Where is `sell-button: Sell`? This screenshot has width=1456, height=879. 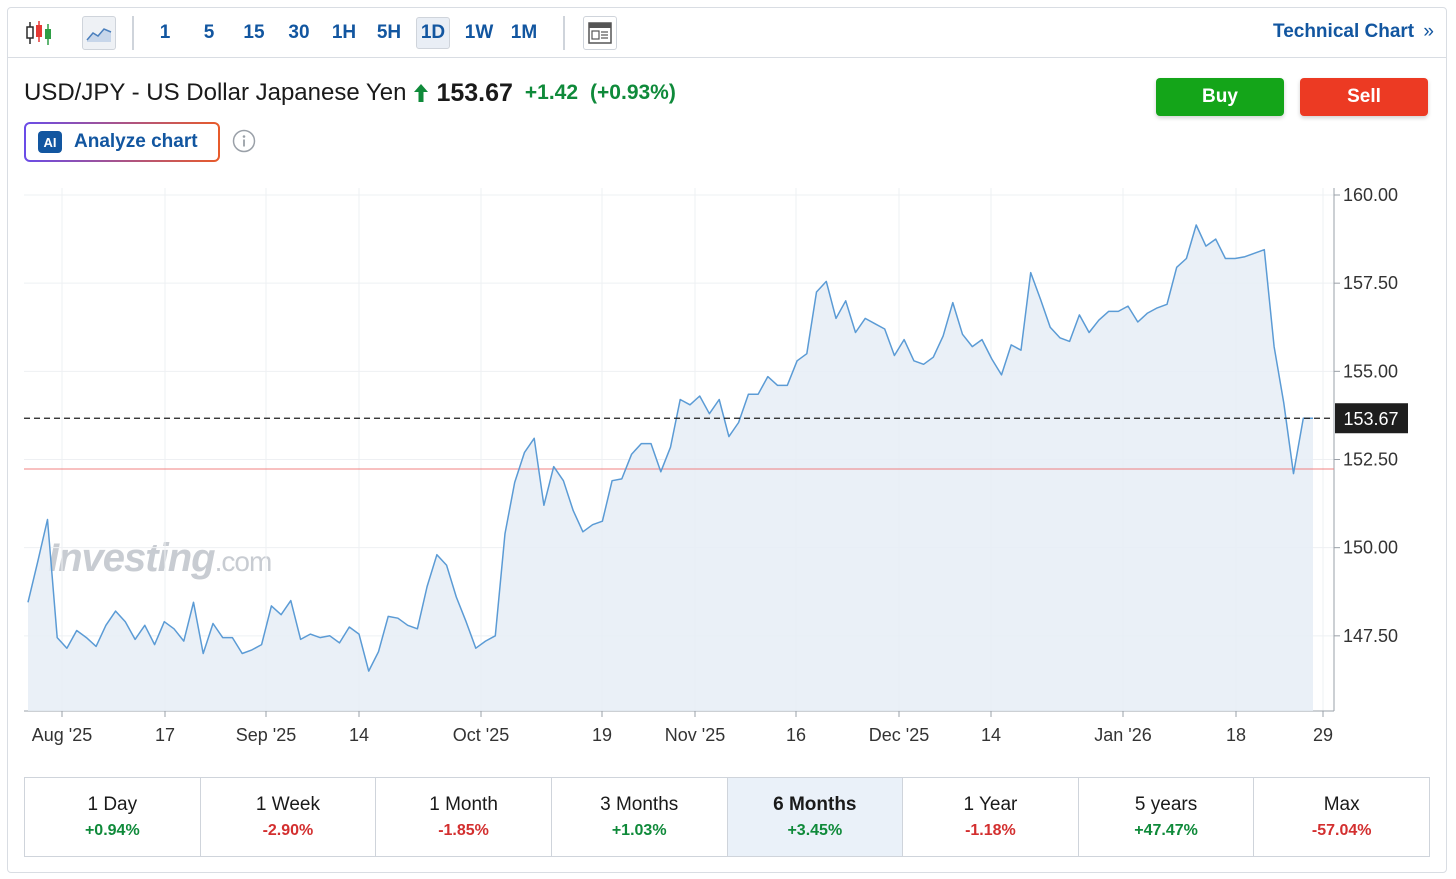 sell-button: Sell is located at coordinates (1364, 97).